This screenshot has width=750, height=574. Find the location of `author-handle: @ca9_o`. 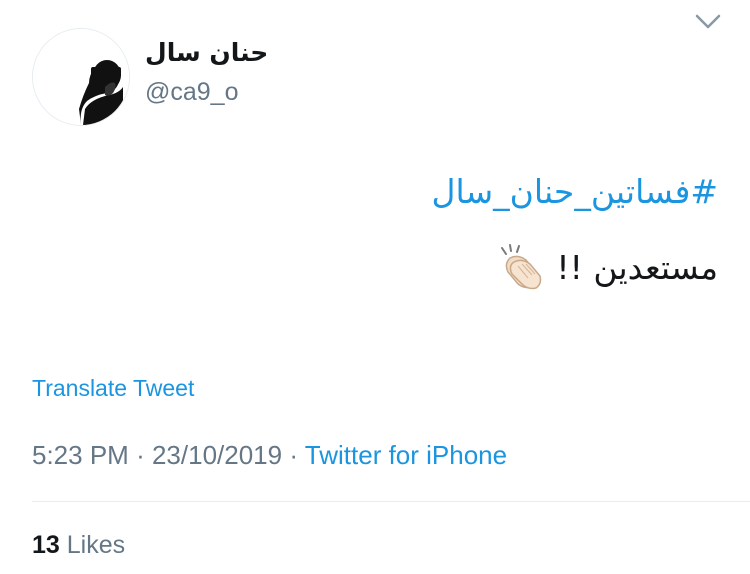

author-handle: @ca9_o is located at coordinates (192, 92).